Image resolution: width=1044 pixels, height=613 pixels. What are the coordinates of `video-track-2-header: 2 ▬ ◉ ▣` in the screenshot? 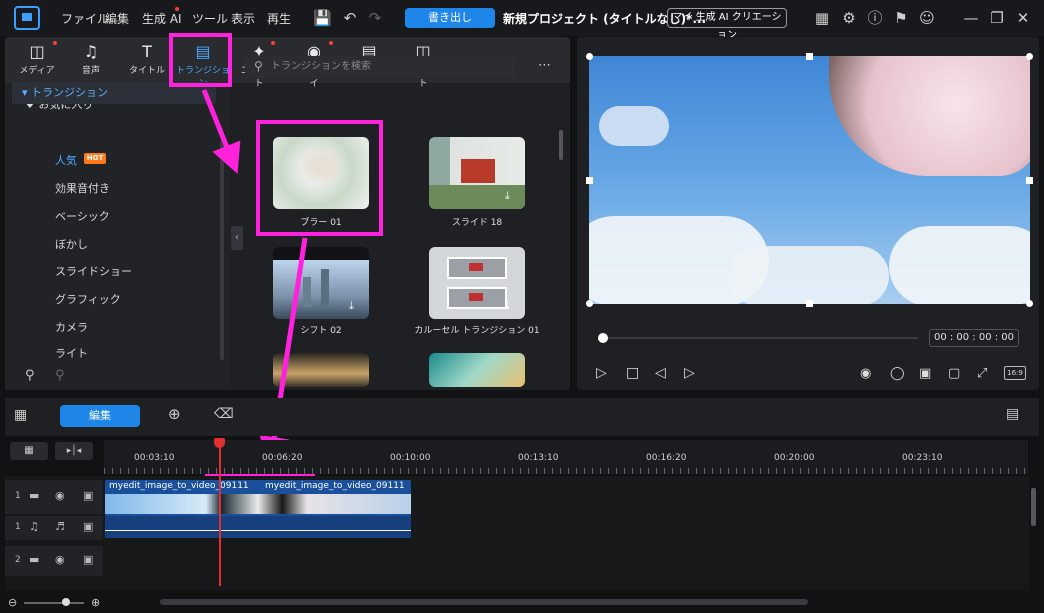 It's located at (54, 561).